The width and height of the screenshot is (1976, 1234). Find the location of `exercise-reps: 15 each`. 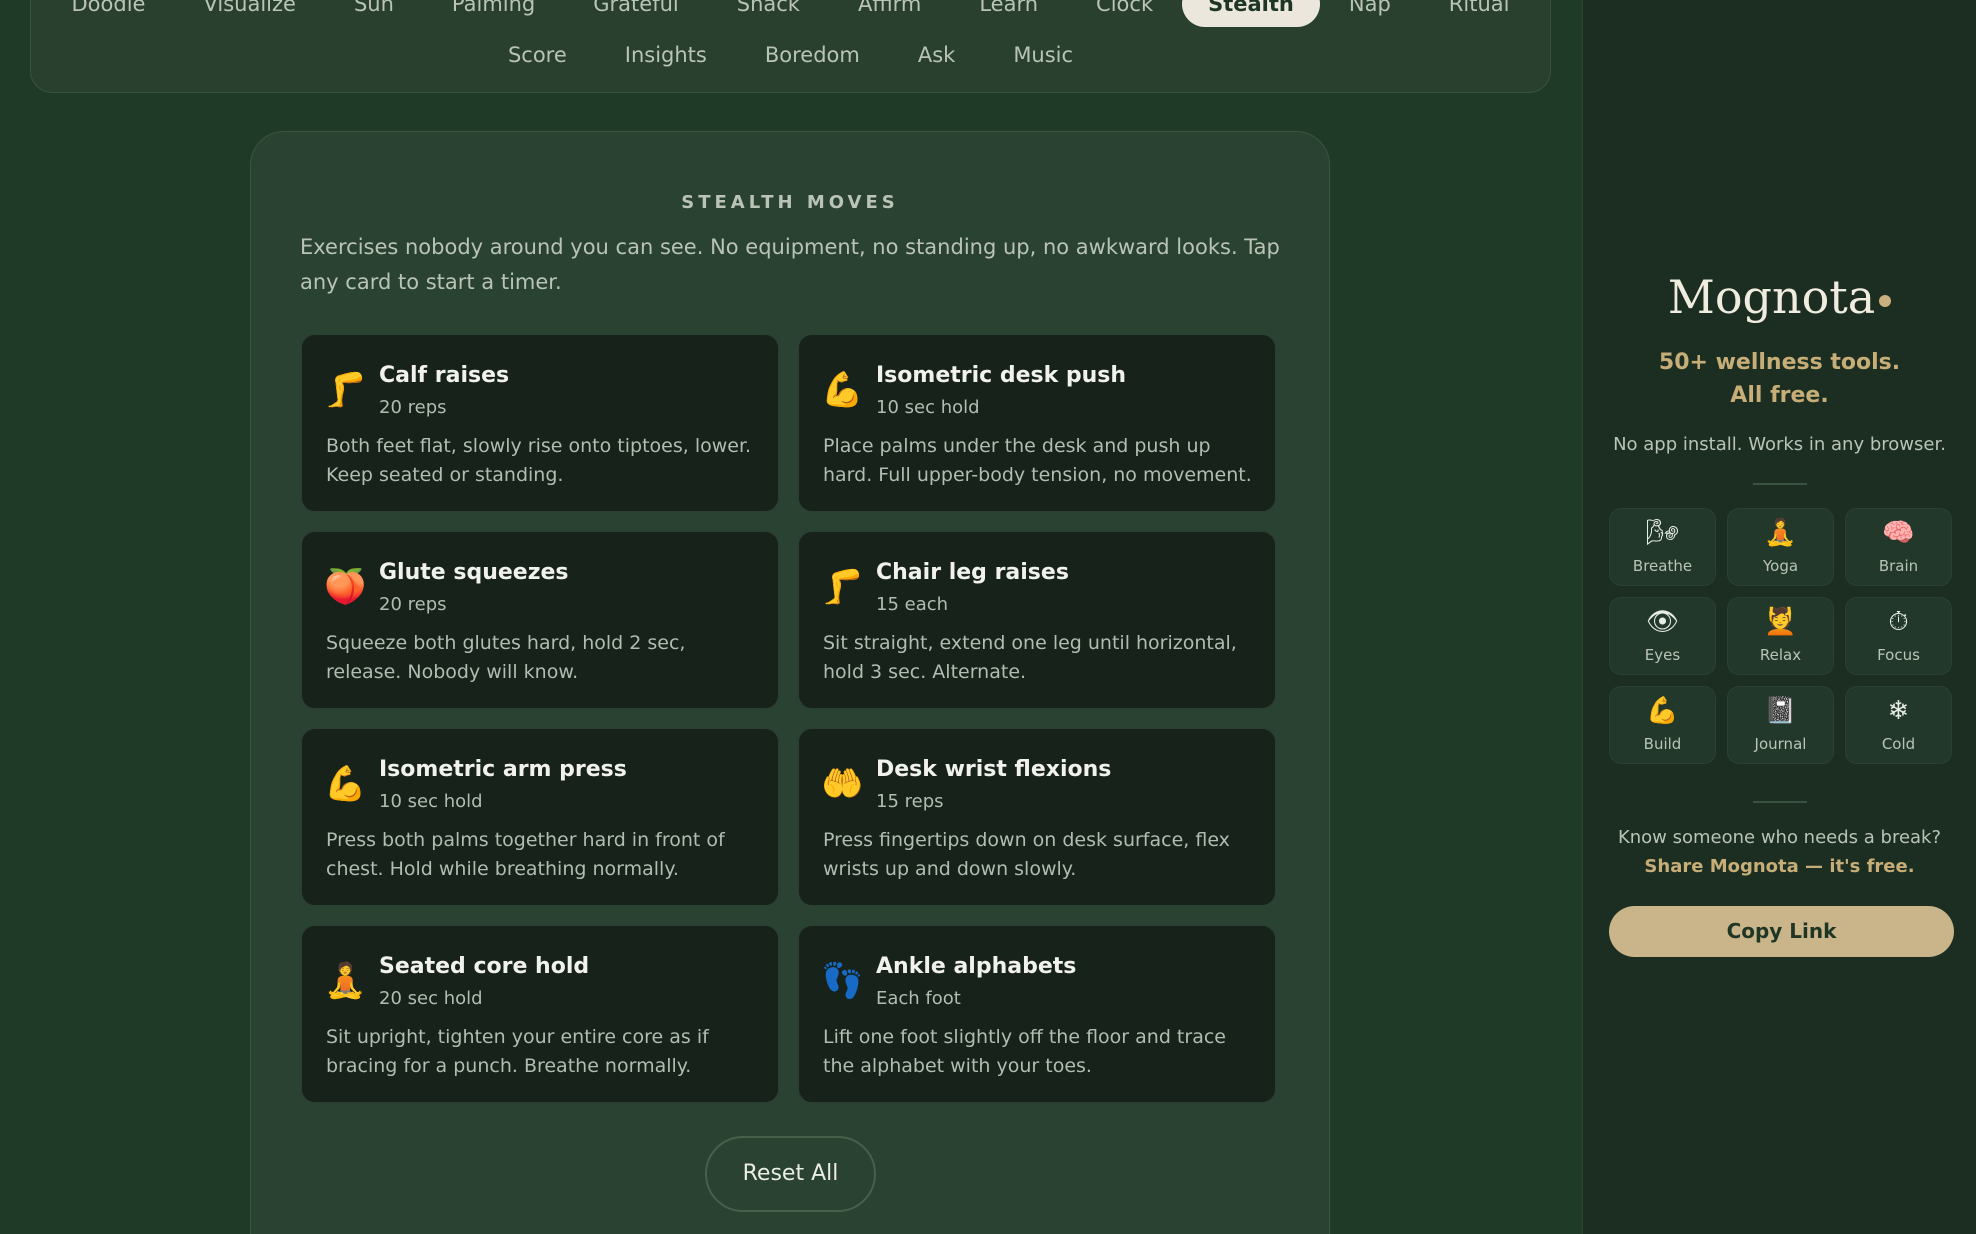

exercise-reps: 15 each is located at coordinates (912, 604).